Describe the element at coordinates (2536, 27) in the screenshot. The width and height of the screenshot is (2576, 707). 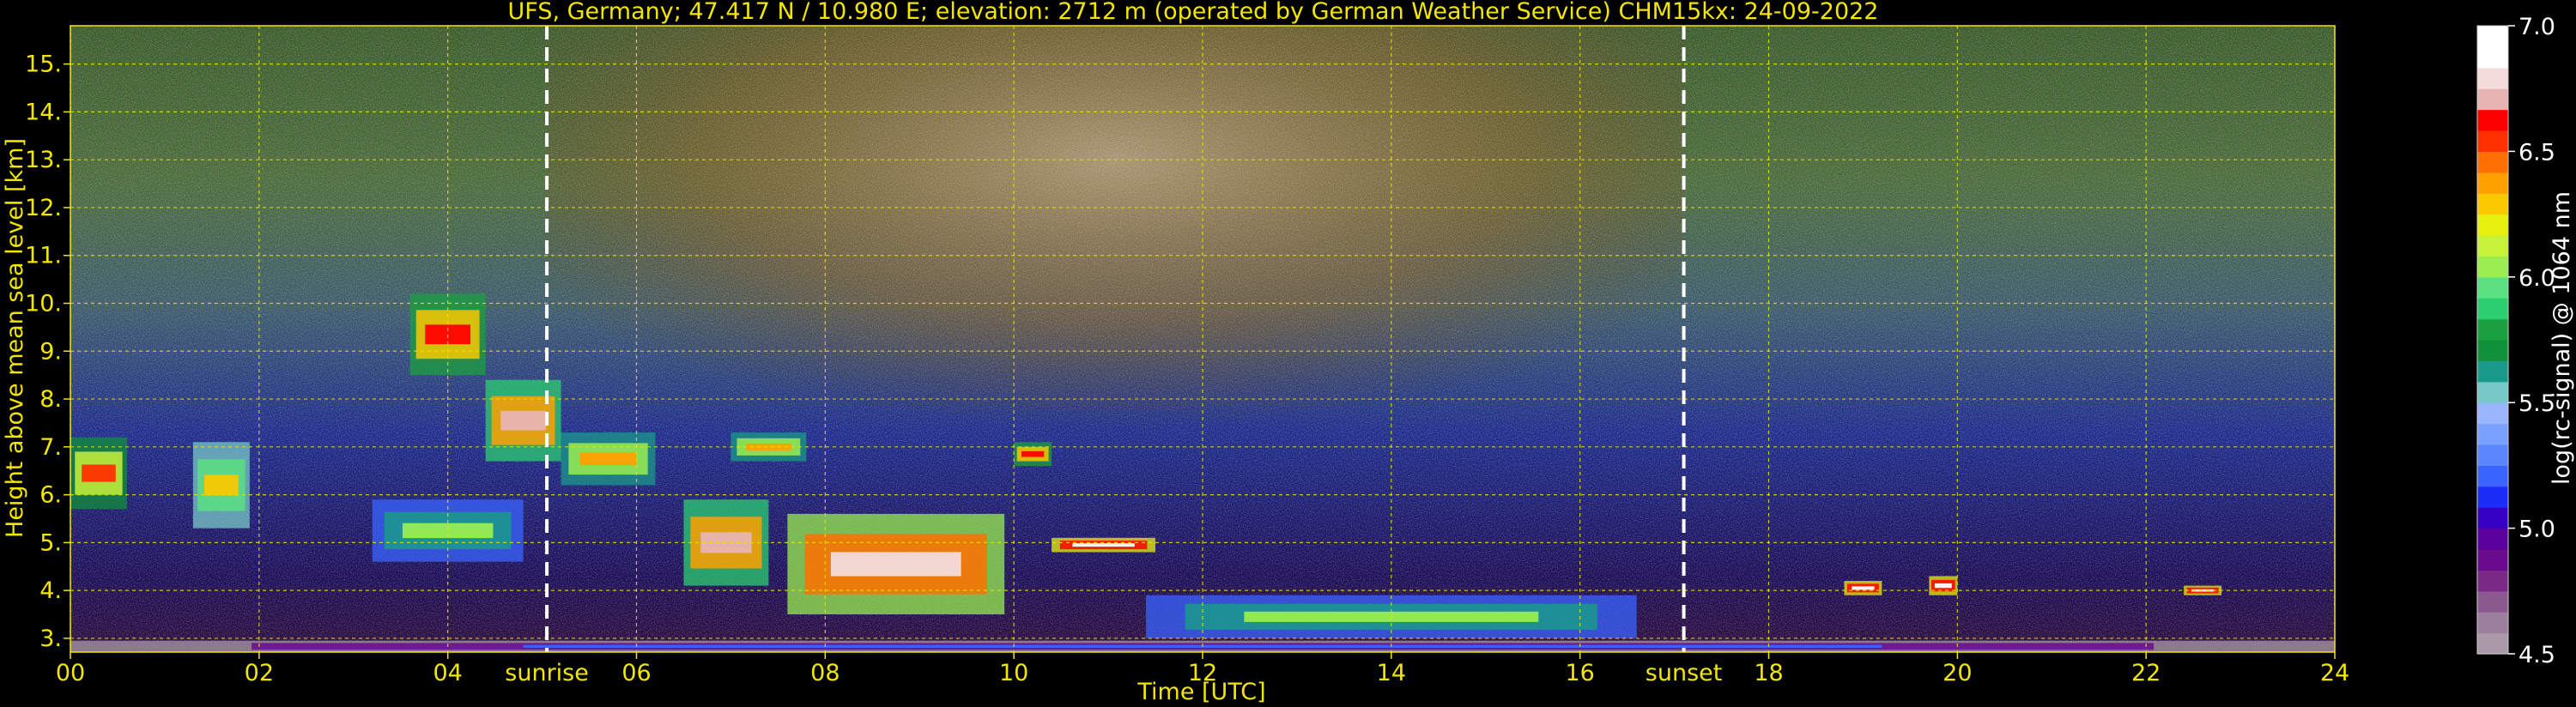
I see `colorbar-tick-label: 7.0` at that location.